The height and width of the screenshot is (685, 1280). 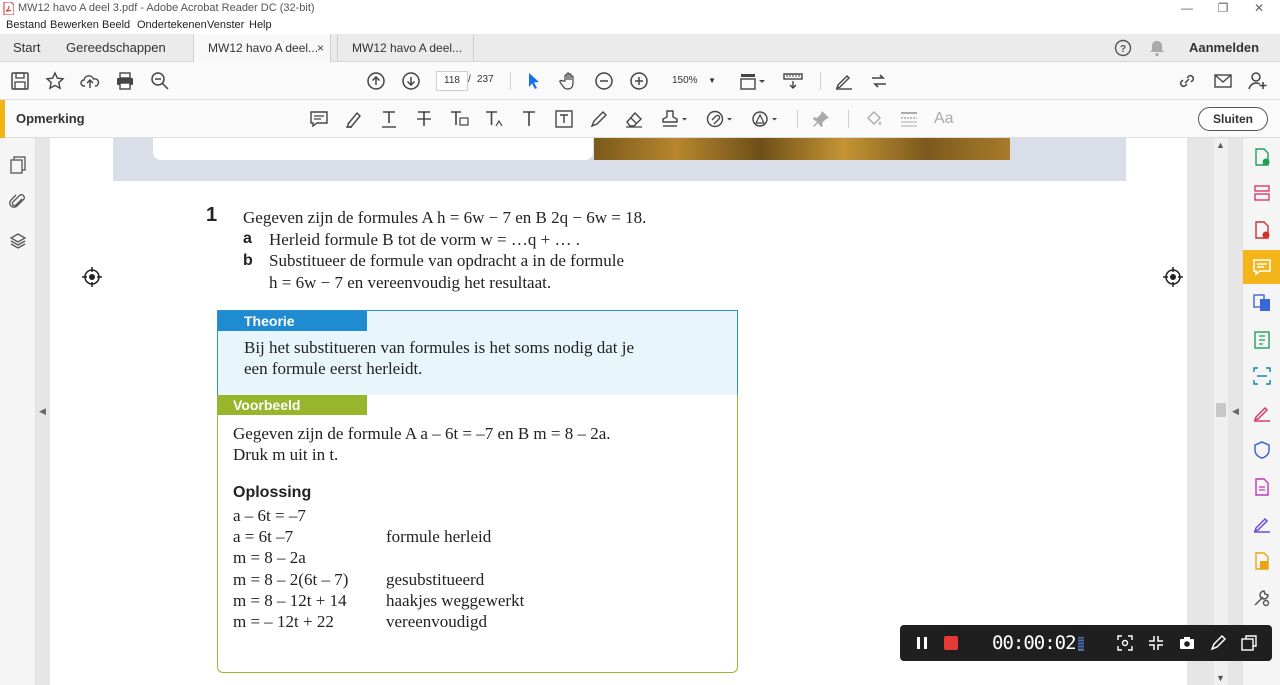 I want to click on font-size-icon: Aa, so click(x=946, y=120).